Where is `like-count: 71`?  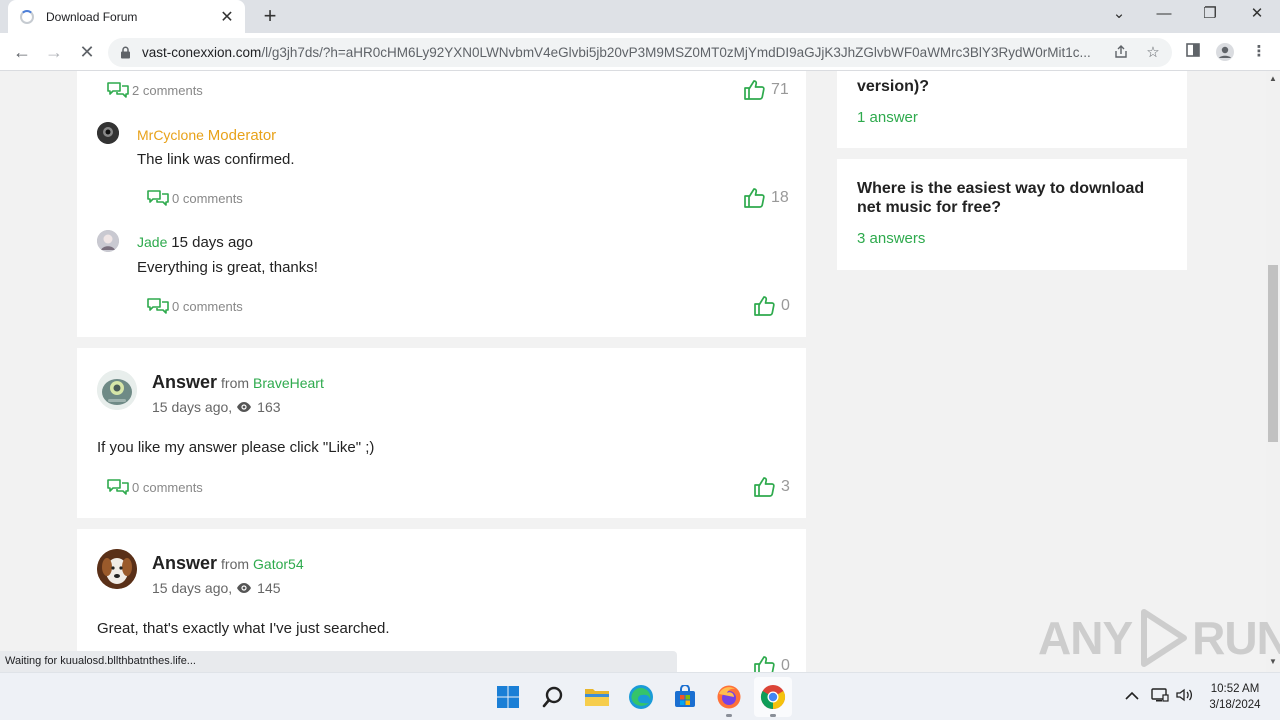
like-count: 71 is located at coordinates (780, 89).